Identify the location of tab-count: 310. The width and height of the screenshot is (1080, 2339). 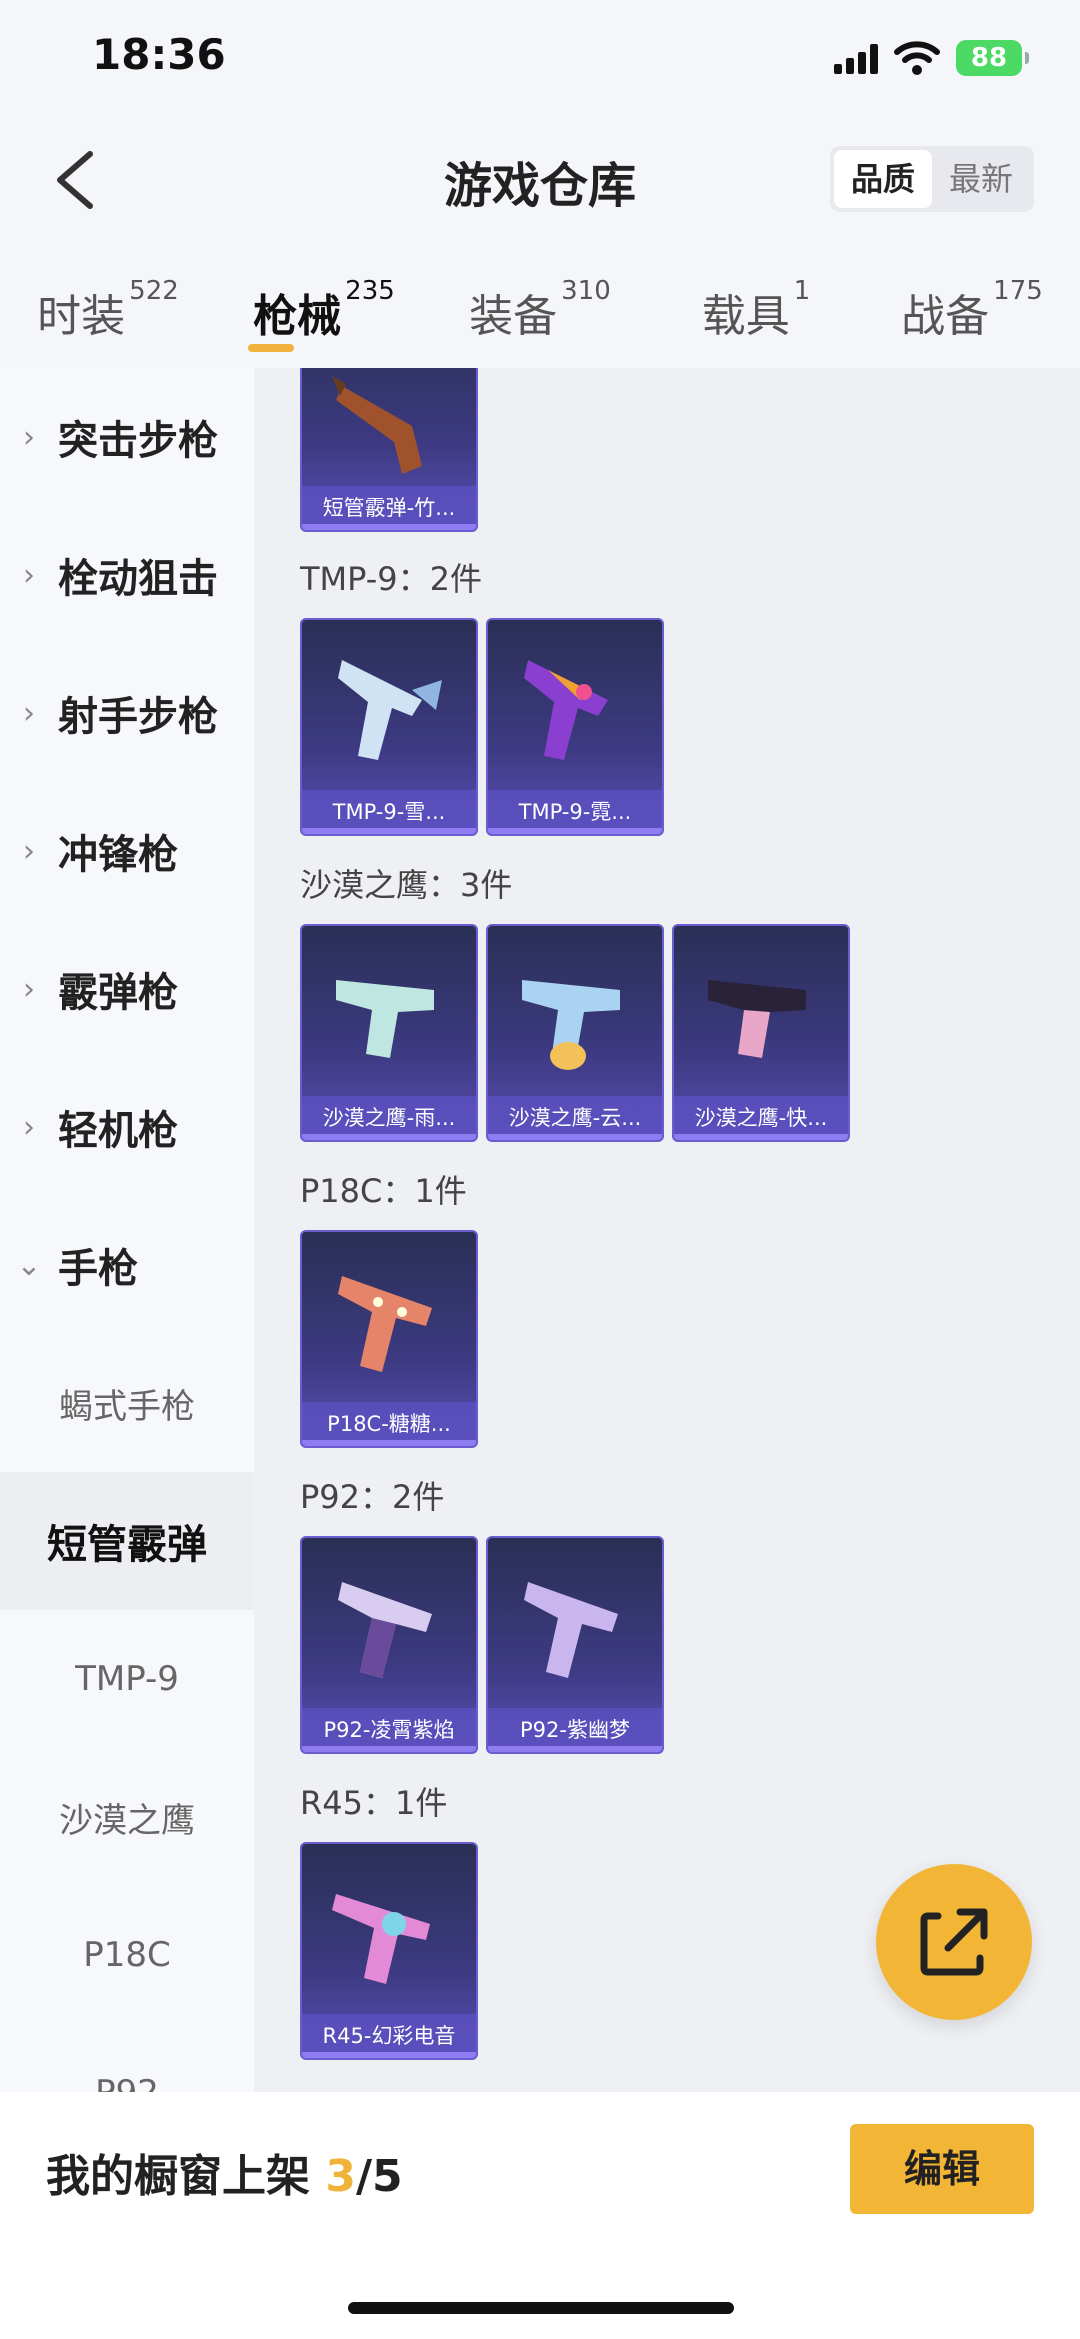
(586, 291).